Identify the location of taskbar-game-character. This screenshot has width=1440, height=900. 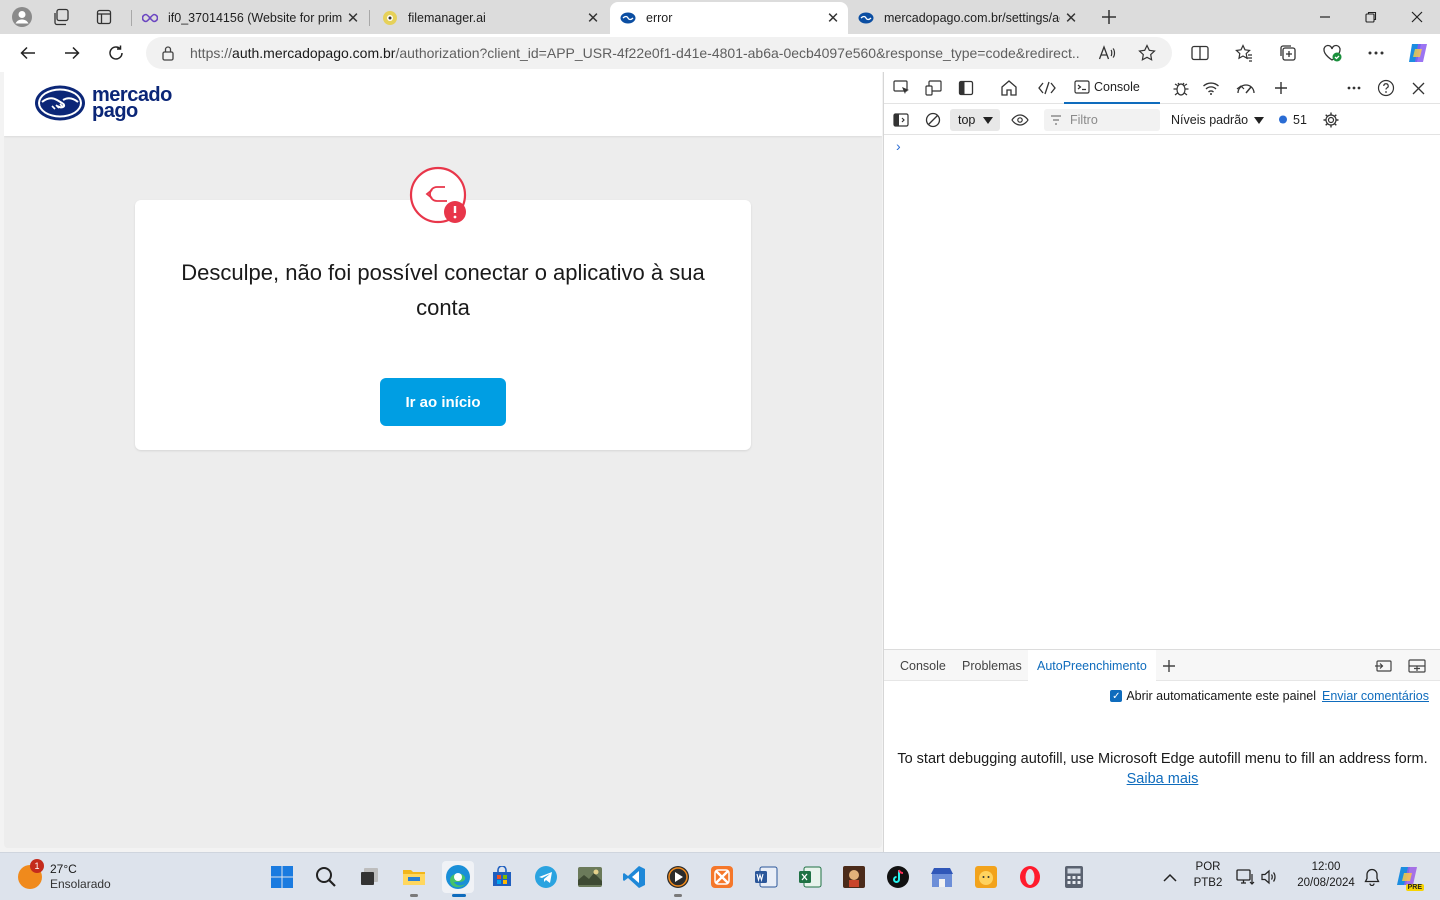
(854, 877).